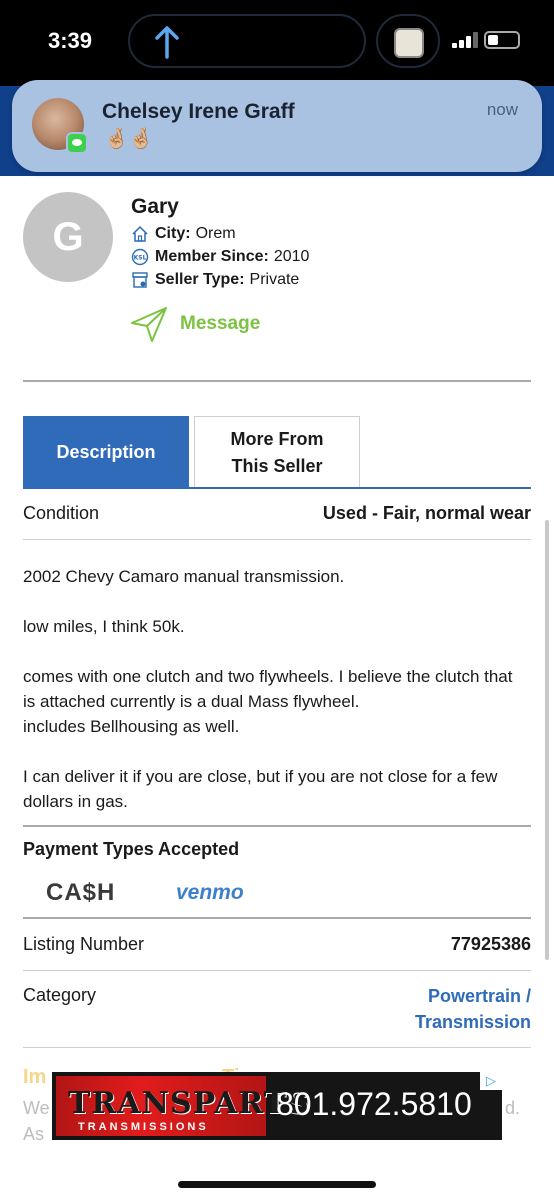 The height and width of the screenshot is (1200, 554). Describe the element at coordinates (277, 488) in the screenshot. I see `tab-underline` at that location.